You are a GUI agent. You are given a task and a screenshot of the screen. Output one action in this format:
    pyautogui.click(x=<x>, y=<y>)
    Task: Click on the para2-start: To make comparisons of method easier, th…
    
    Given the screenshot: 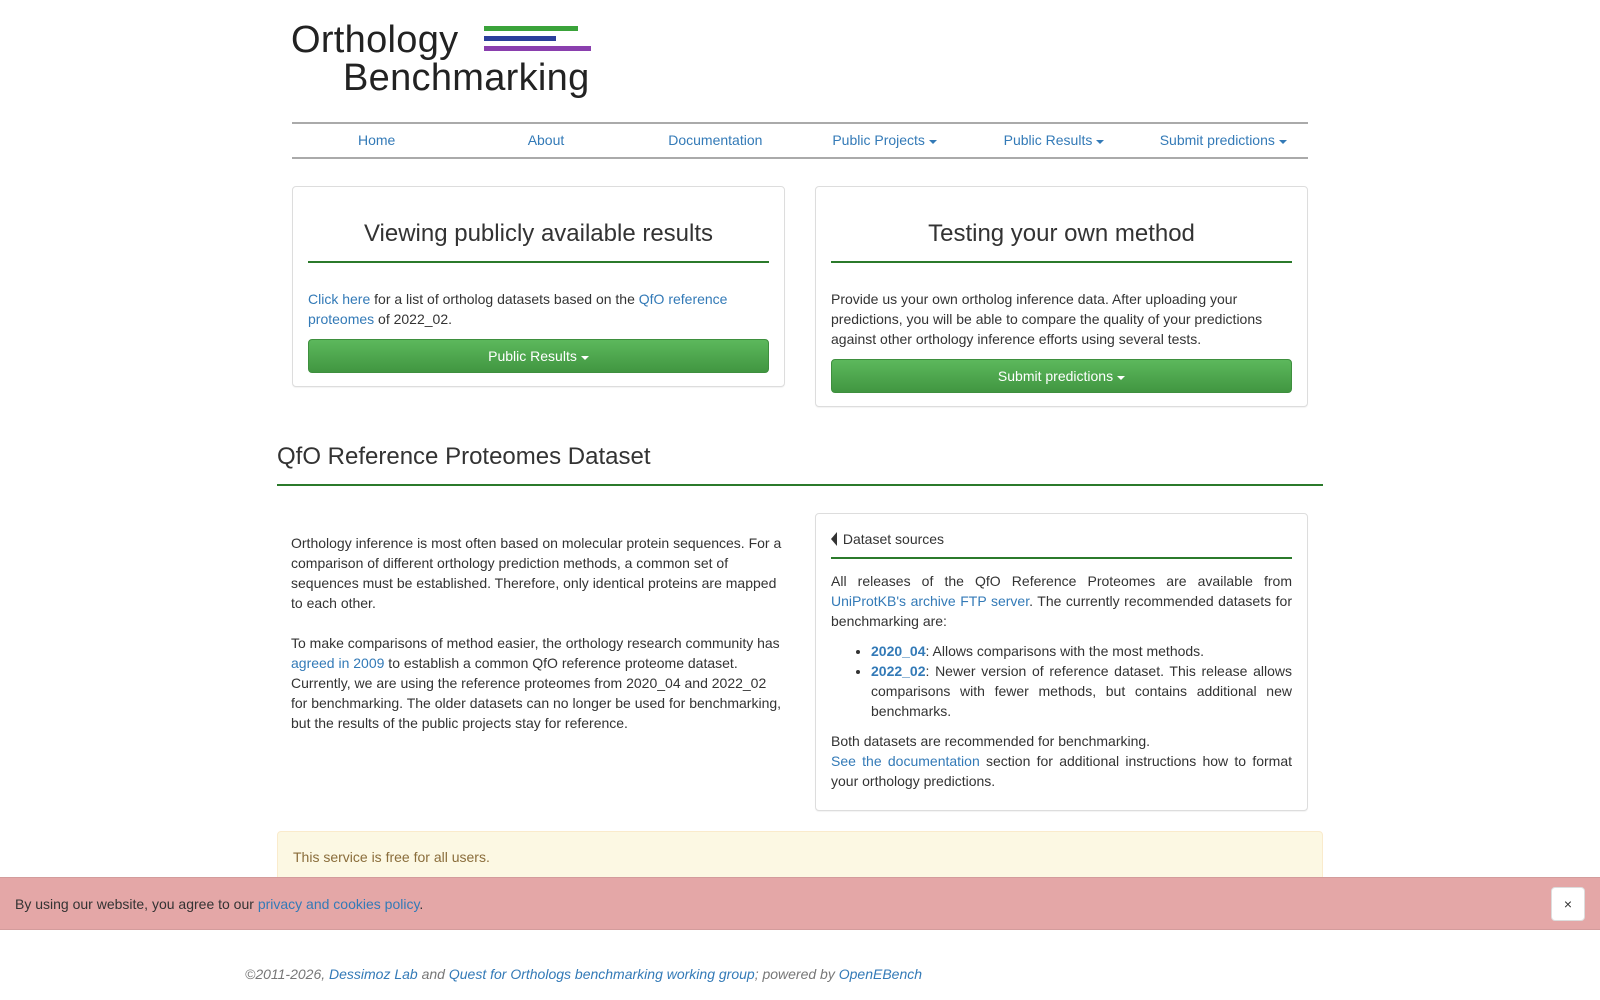 What is the action you would take?
    pyautogui.click(x=535, y=643)
    